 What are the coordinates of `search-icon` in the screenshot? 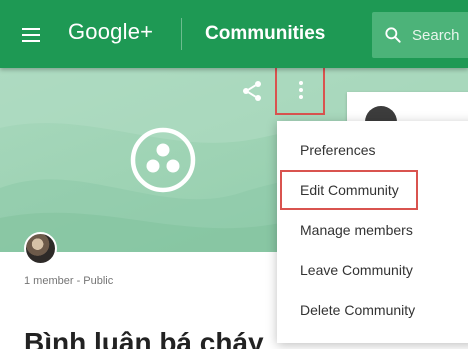 It's located at (393, 35).